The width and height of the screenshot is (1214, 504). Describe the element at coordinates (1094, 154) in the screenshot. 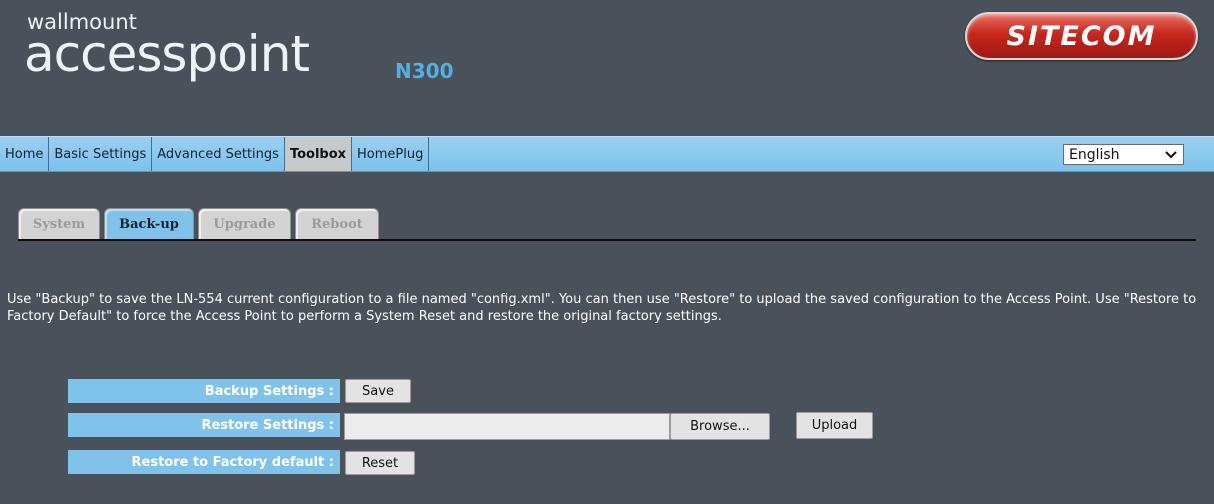

I see `language-select-value: English` at that location.